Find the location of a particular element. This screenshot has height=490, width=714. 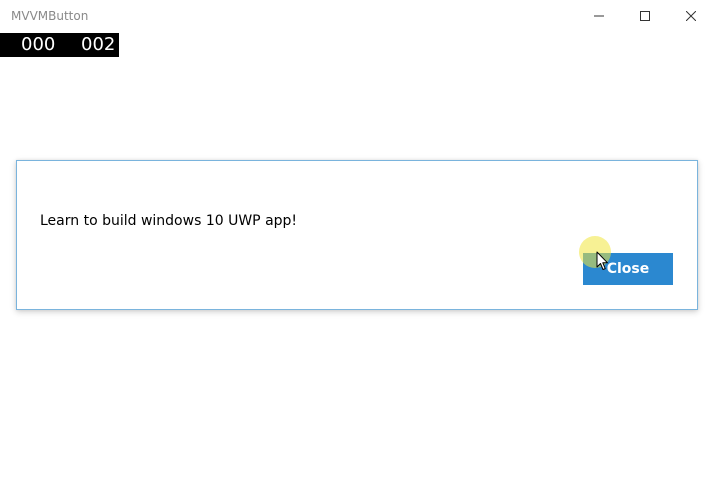

window-title: MVVMButton is located at coordinates (50, 16).